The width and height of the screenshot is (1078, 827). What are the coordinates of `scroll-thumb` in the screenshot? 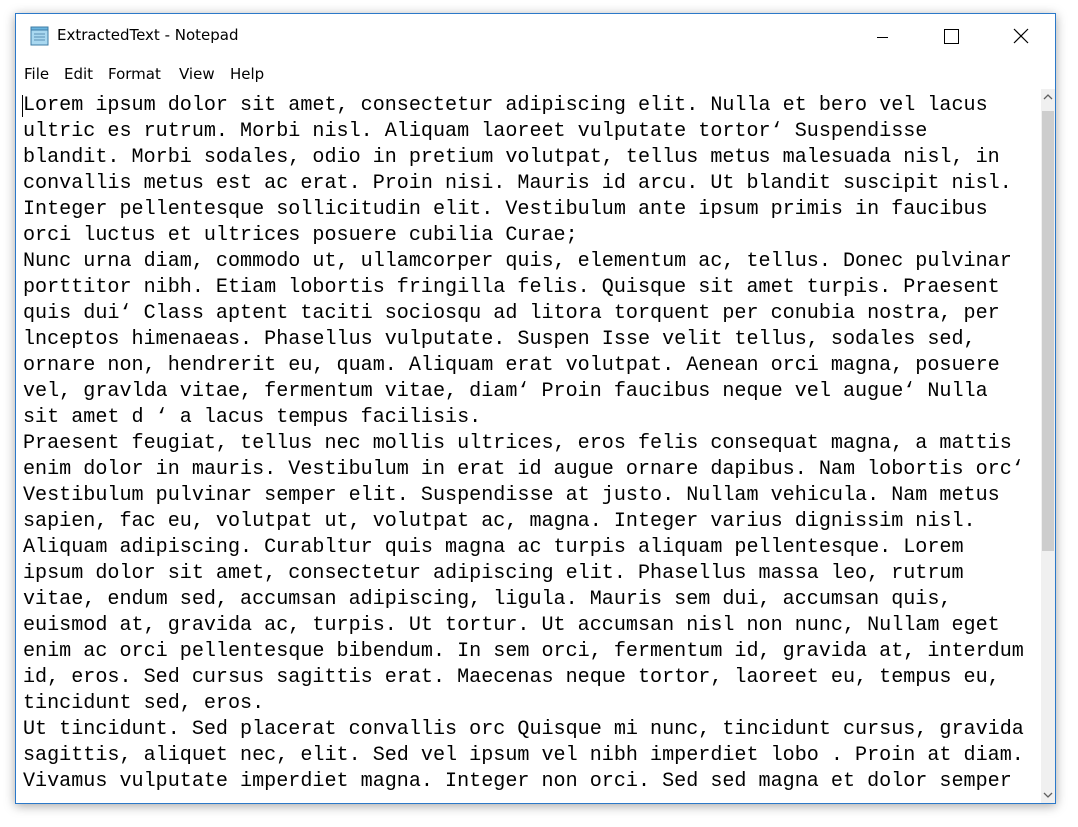 It's located at (1048, 331).